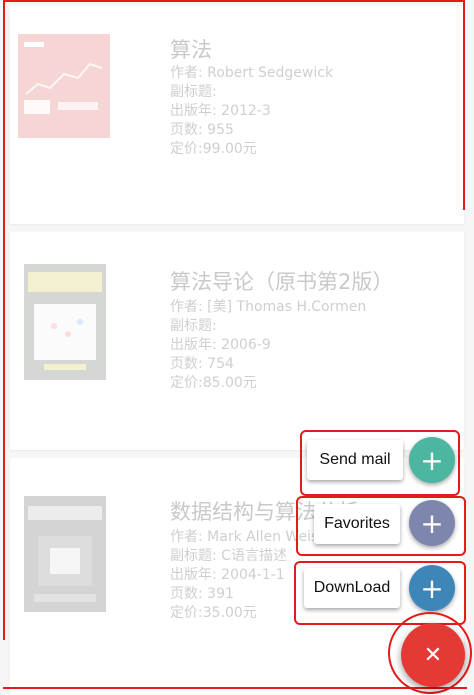 Image resolution: width=474 pixels, height=695 pixels. Describe the element at coordinates (220, 345) in the screenshot. I see `book-published: 出版年: 2006-9` at that location.